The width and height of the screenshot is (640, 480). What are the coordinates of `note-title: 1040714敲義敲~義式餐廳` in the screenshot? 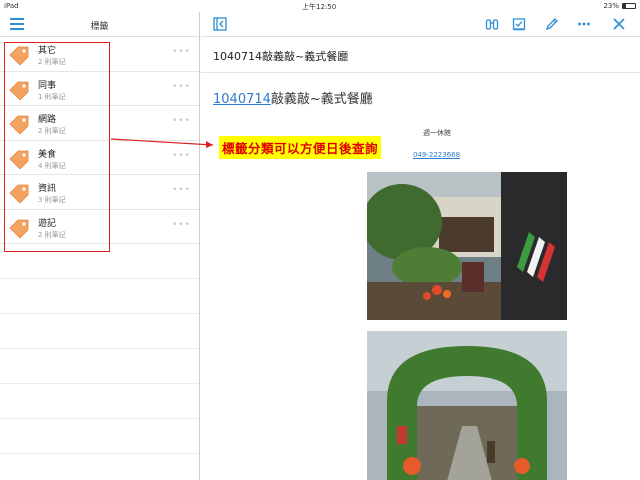 It's located at (420, 55).